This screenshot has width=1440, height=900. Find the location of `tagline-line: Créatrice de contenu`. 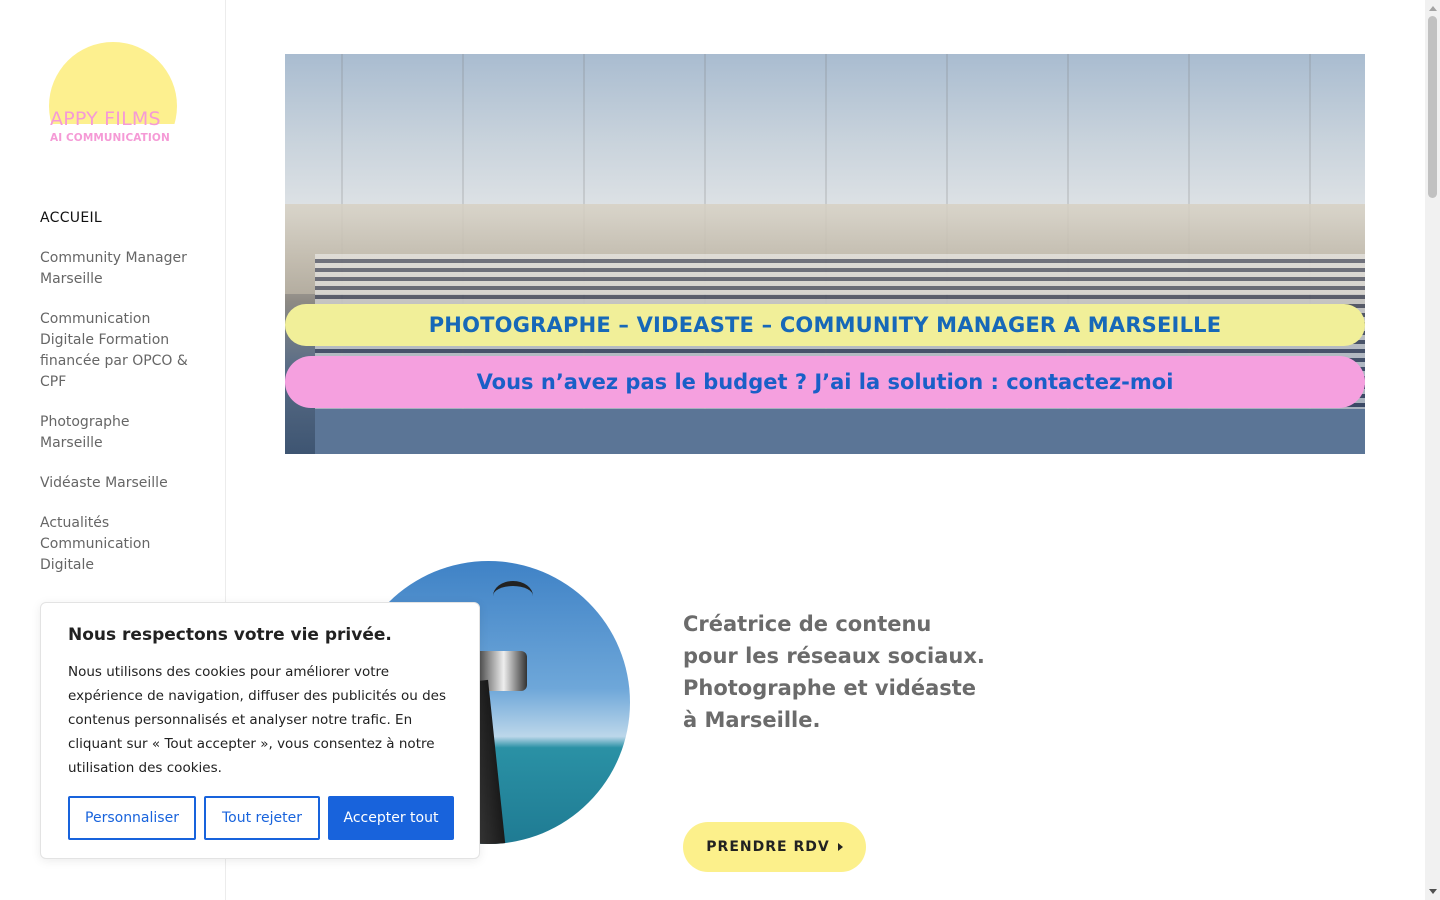

tagline-line: Créatrice de contenu is located at coordinates (807, 624).